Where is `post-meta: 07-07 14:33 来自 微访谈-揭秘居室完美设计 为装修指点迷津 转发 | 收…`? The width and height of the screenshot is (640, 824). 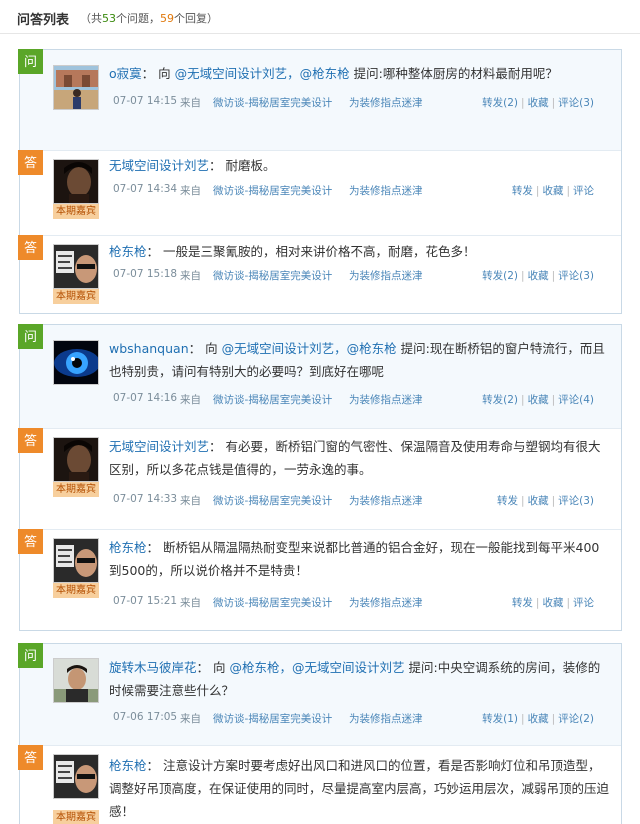 post-meta: 07-07 14:33 来自 微访谈-揭秘居室完美设计 为装修指点迷津 转发 | 收… is located at coordinates (353, 500).